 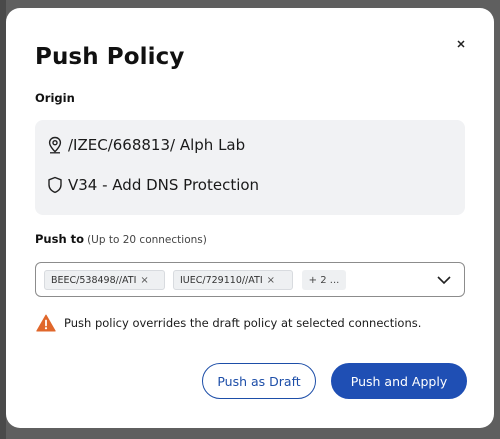 I want to click on warning-icon, so click(x=46, y=323).